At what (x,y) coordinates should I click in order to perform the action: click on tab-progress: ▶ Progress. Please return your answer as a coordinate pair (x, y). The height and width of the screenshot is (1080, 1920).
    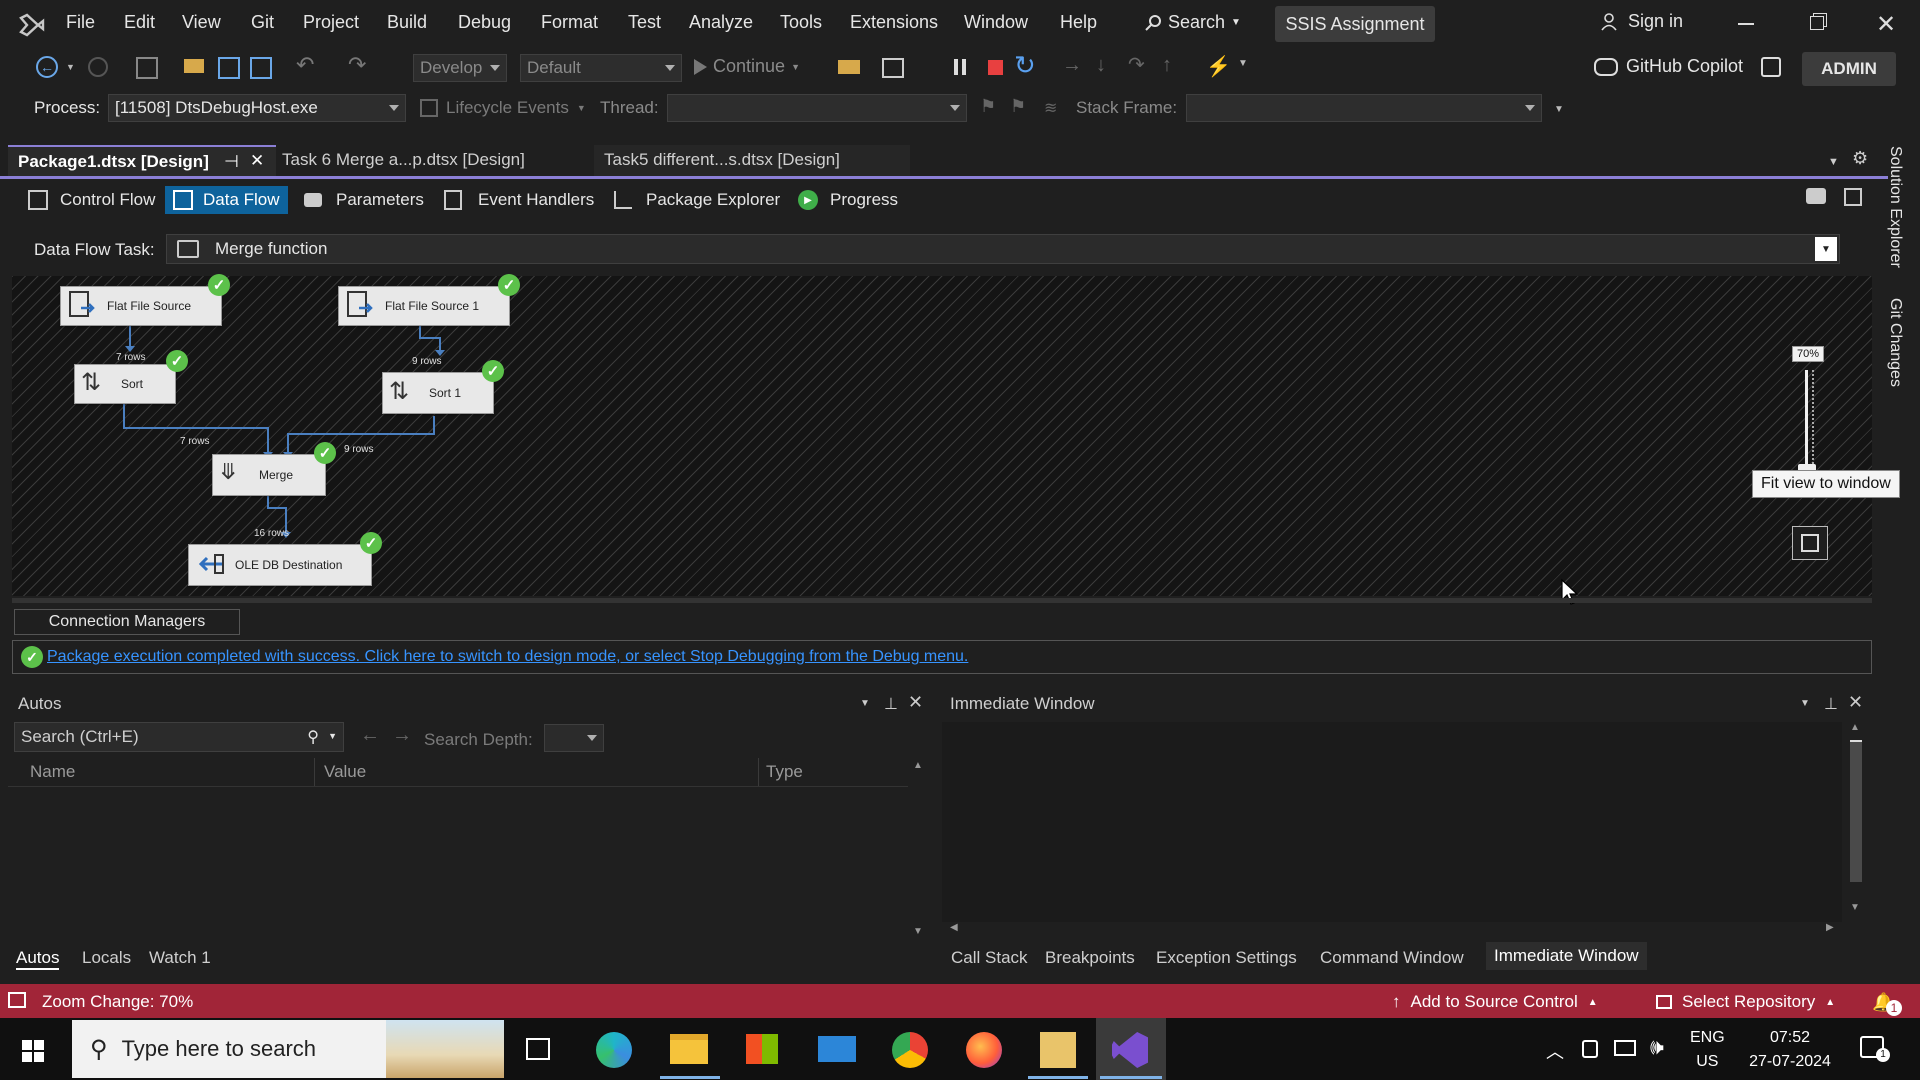
    Looking at the image, I should click on (848, 200).